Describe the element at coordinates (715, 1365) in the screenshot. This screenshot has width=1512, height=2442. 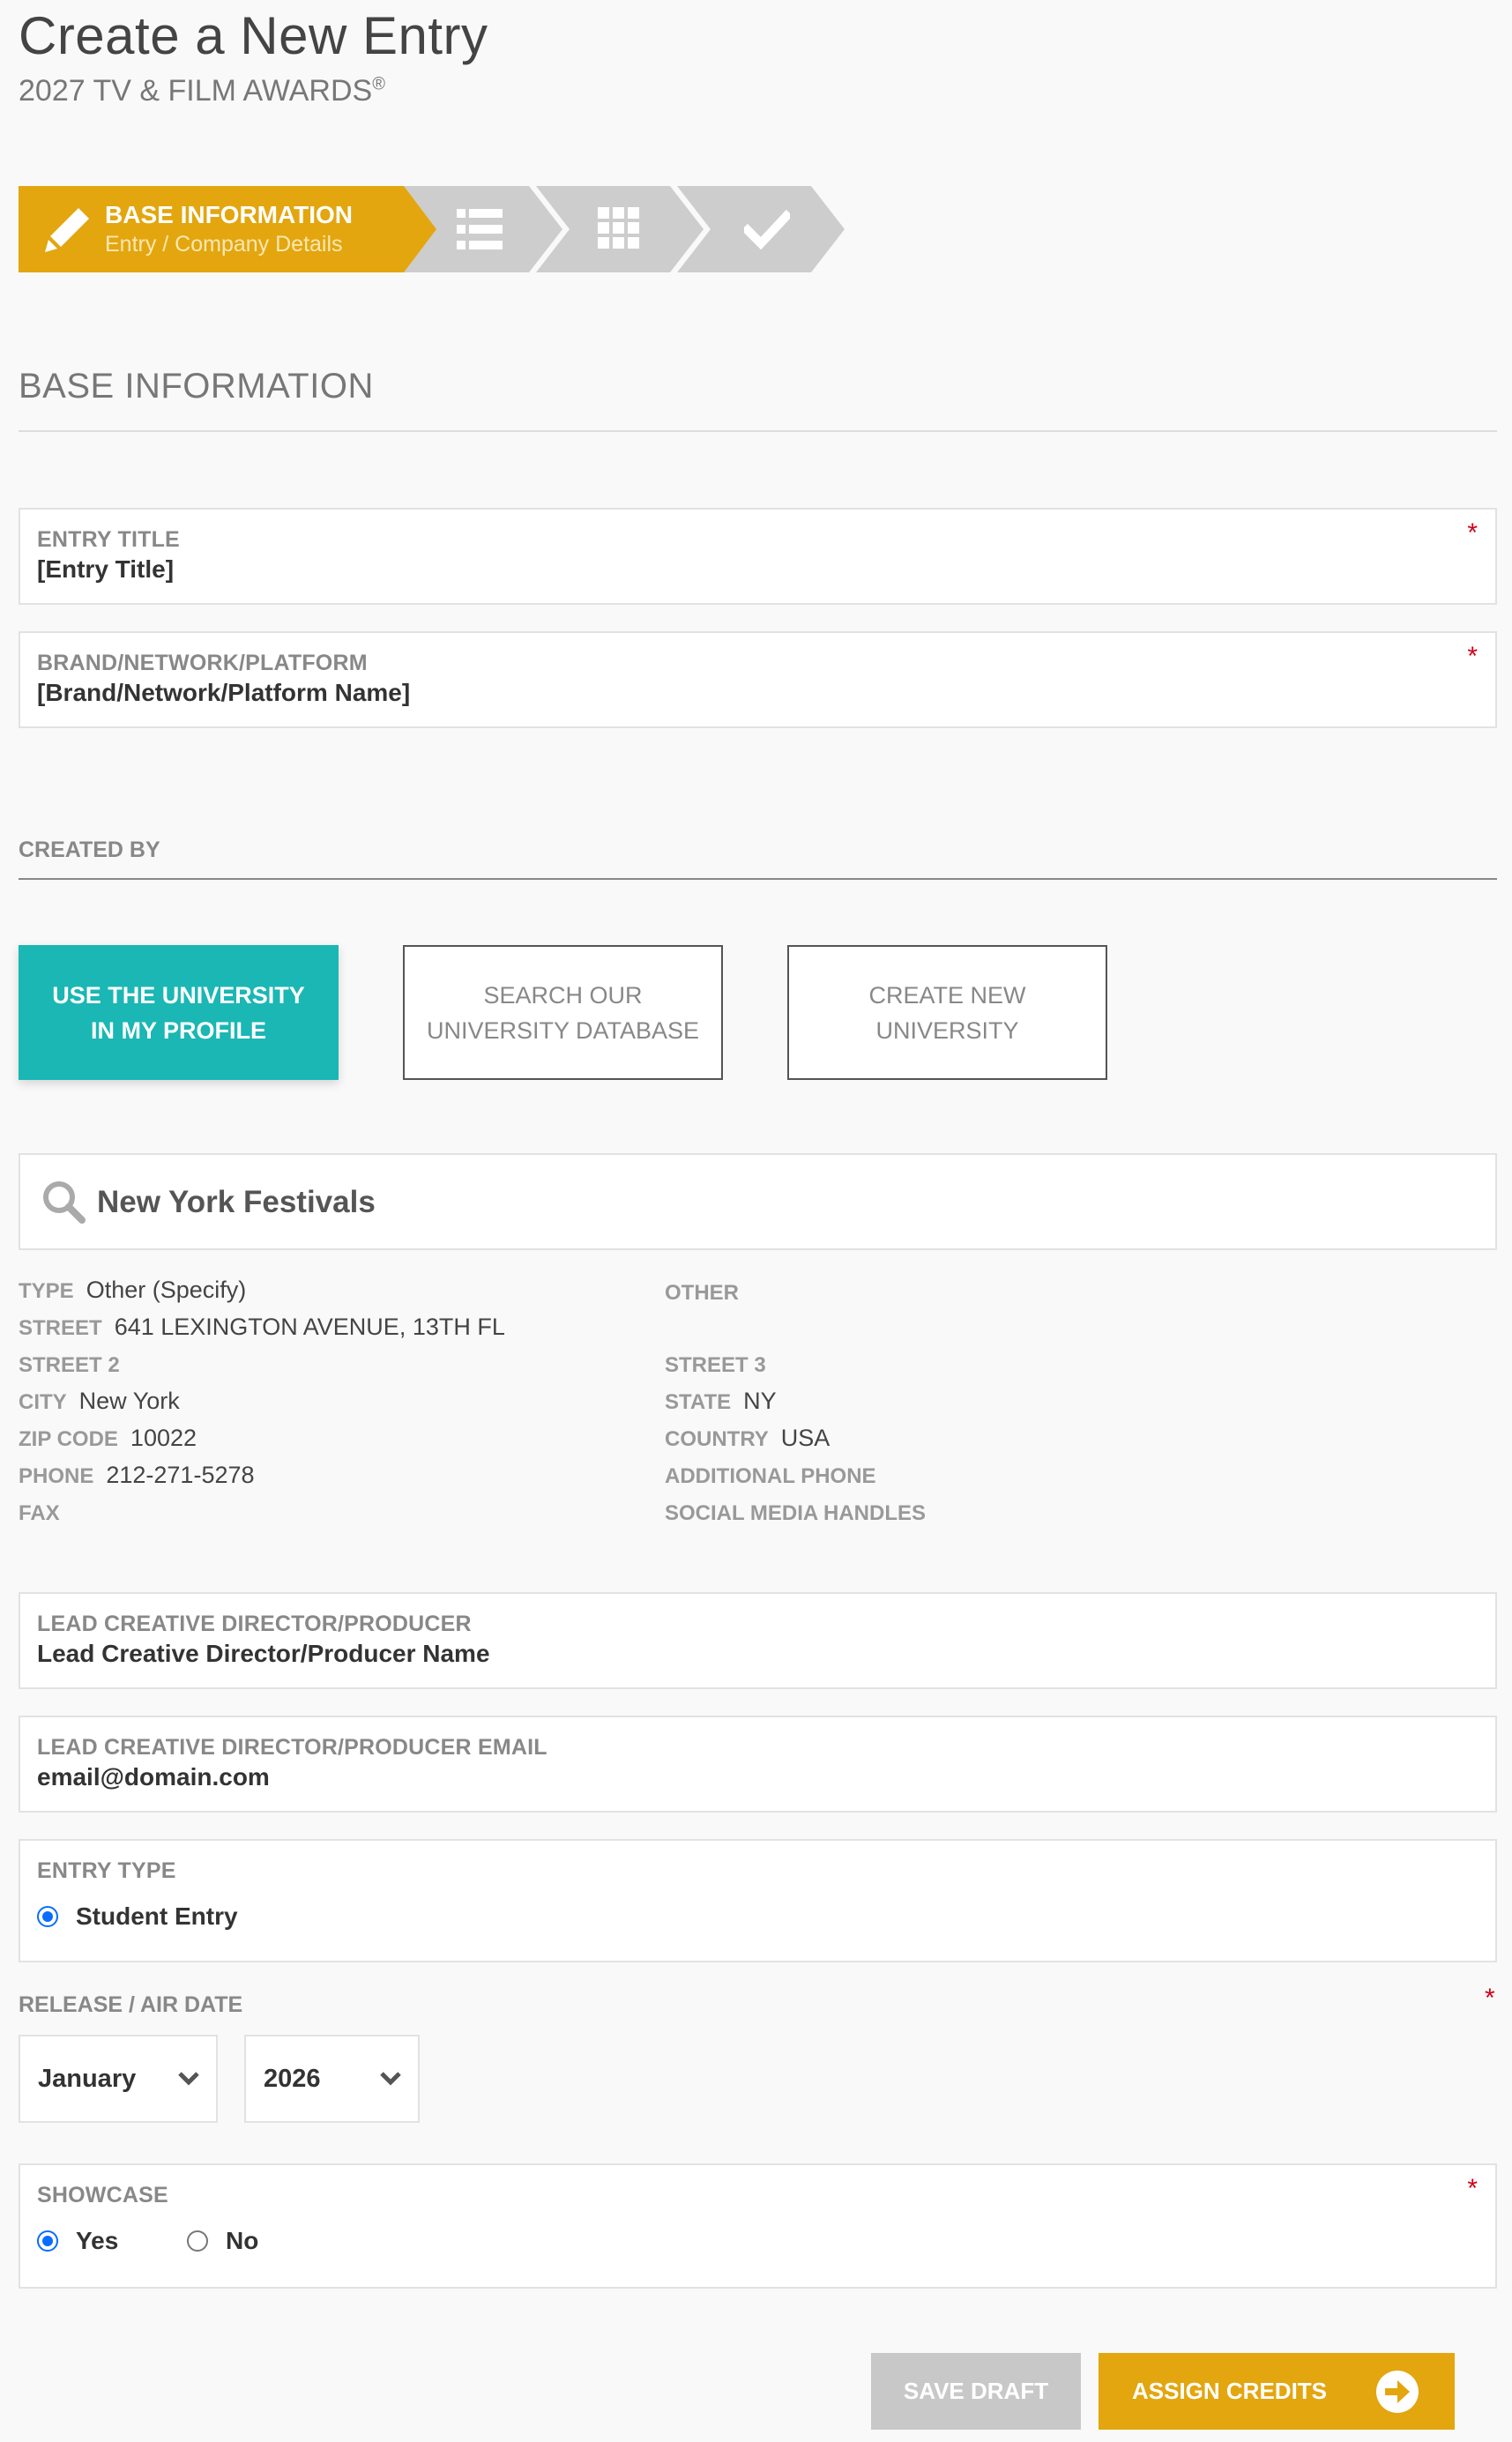
I see `org-street-3: STREET 3` at that location.